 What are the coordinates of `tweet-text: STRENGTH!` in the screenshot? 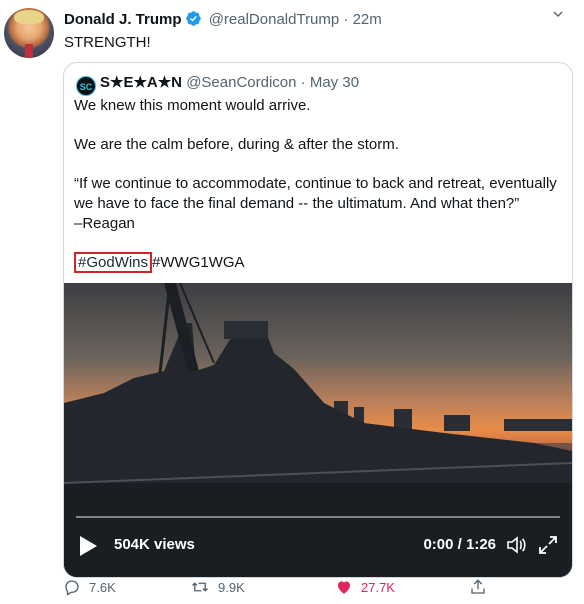 It's located at (107, 42).